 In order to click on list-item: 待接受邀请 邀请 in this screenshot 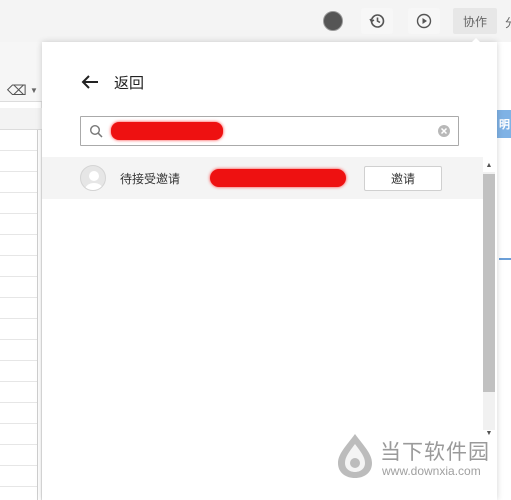, I will do `click(262, 178)`.